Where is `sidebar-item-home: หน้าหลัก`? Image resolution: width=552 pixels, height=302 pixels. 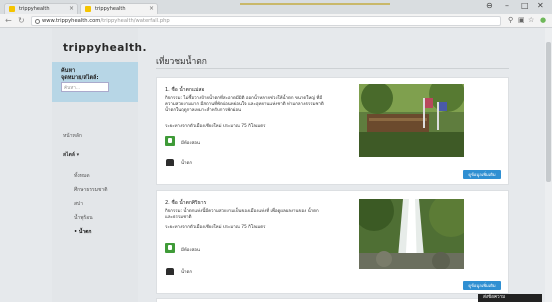
sidebar-item-home: หน้าหลัก is located at coordinates (72, 136).